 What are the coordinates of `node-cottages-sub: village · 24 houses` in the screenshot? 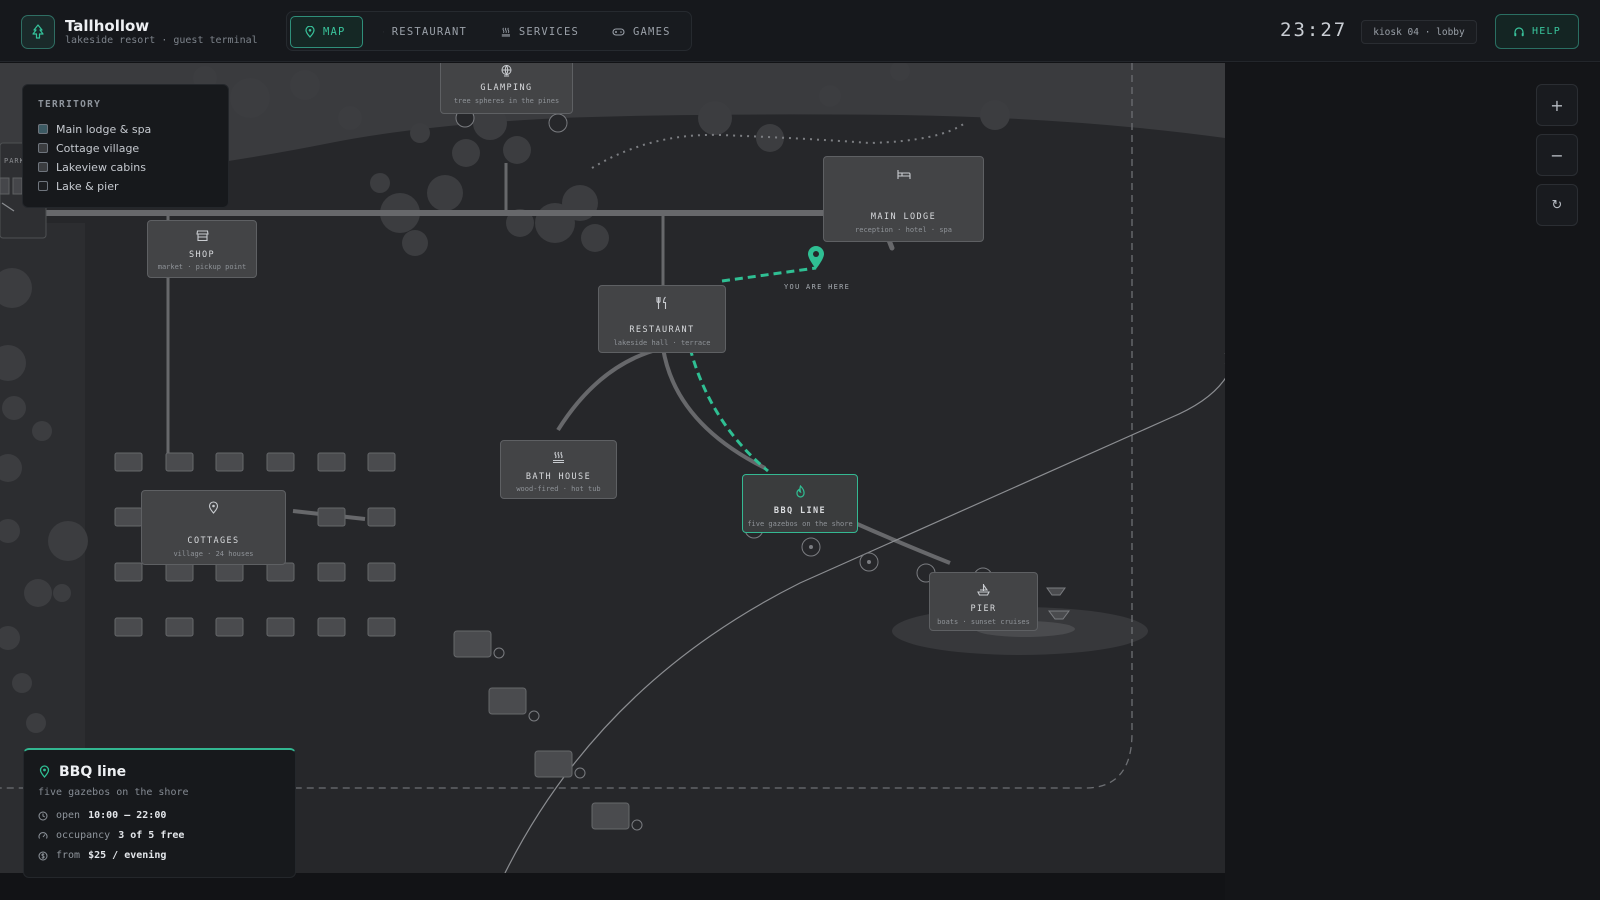 It's located at (213, 554).